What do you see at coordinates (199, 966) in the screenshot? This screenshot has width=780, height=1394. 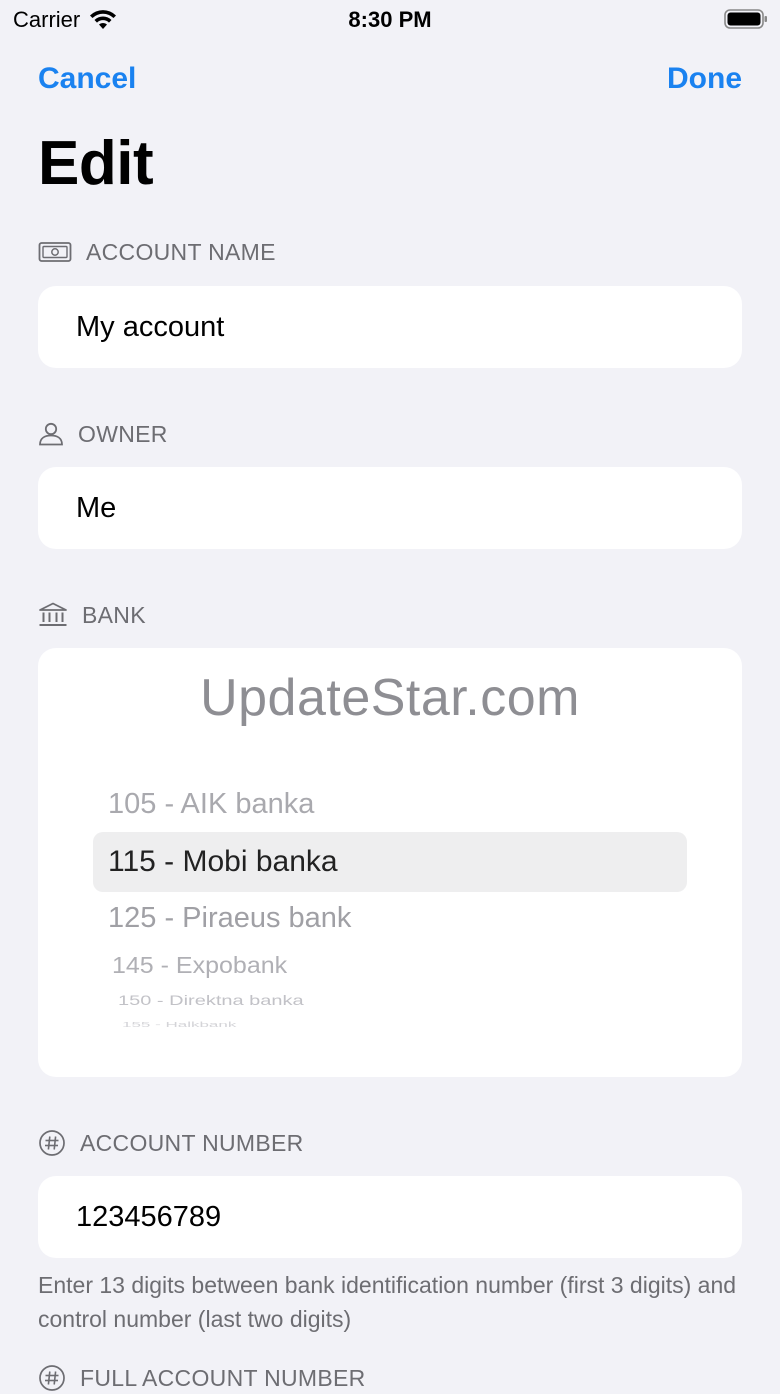 I see `picker-option: 145 - Expobank` at bounding box center [199, 966].